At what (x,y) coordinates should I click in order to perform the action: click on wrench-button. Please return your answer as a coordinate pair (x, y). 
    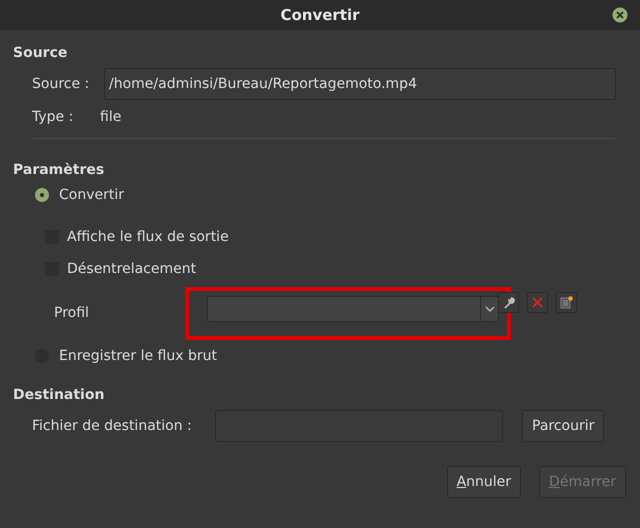
    Looking at the image, I should click on (508, 302).